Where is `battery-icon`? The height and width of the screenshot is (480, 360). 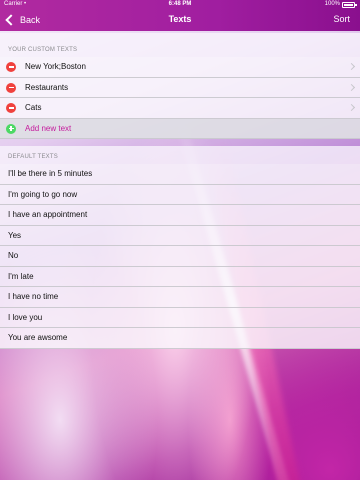 battery-icon is located at coordinates (349, 5).